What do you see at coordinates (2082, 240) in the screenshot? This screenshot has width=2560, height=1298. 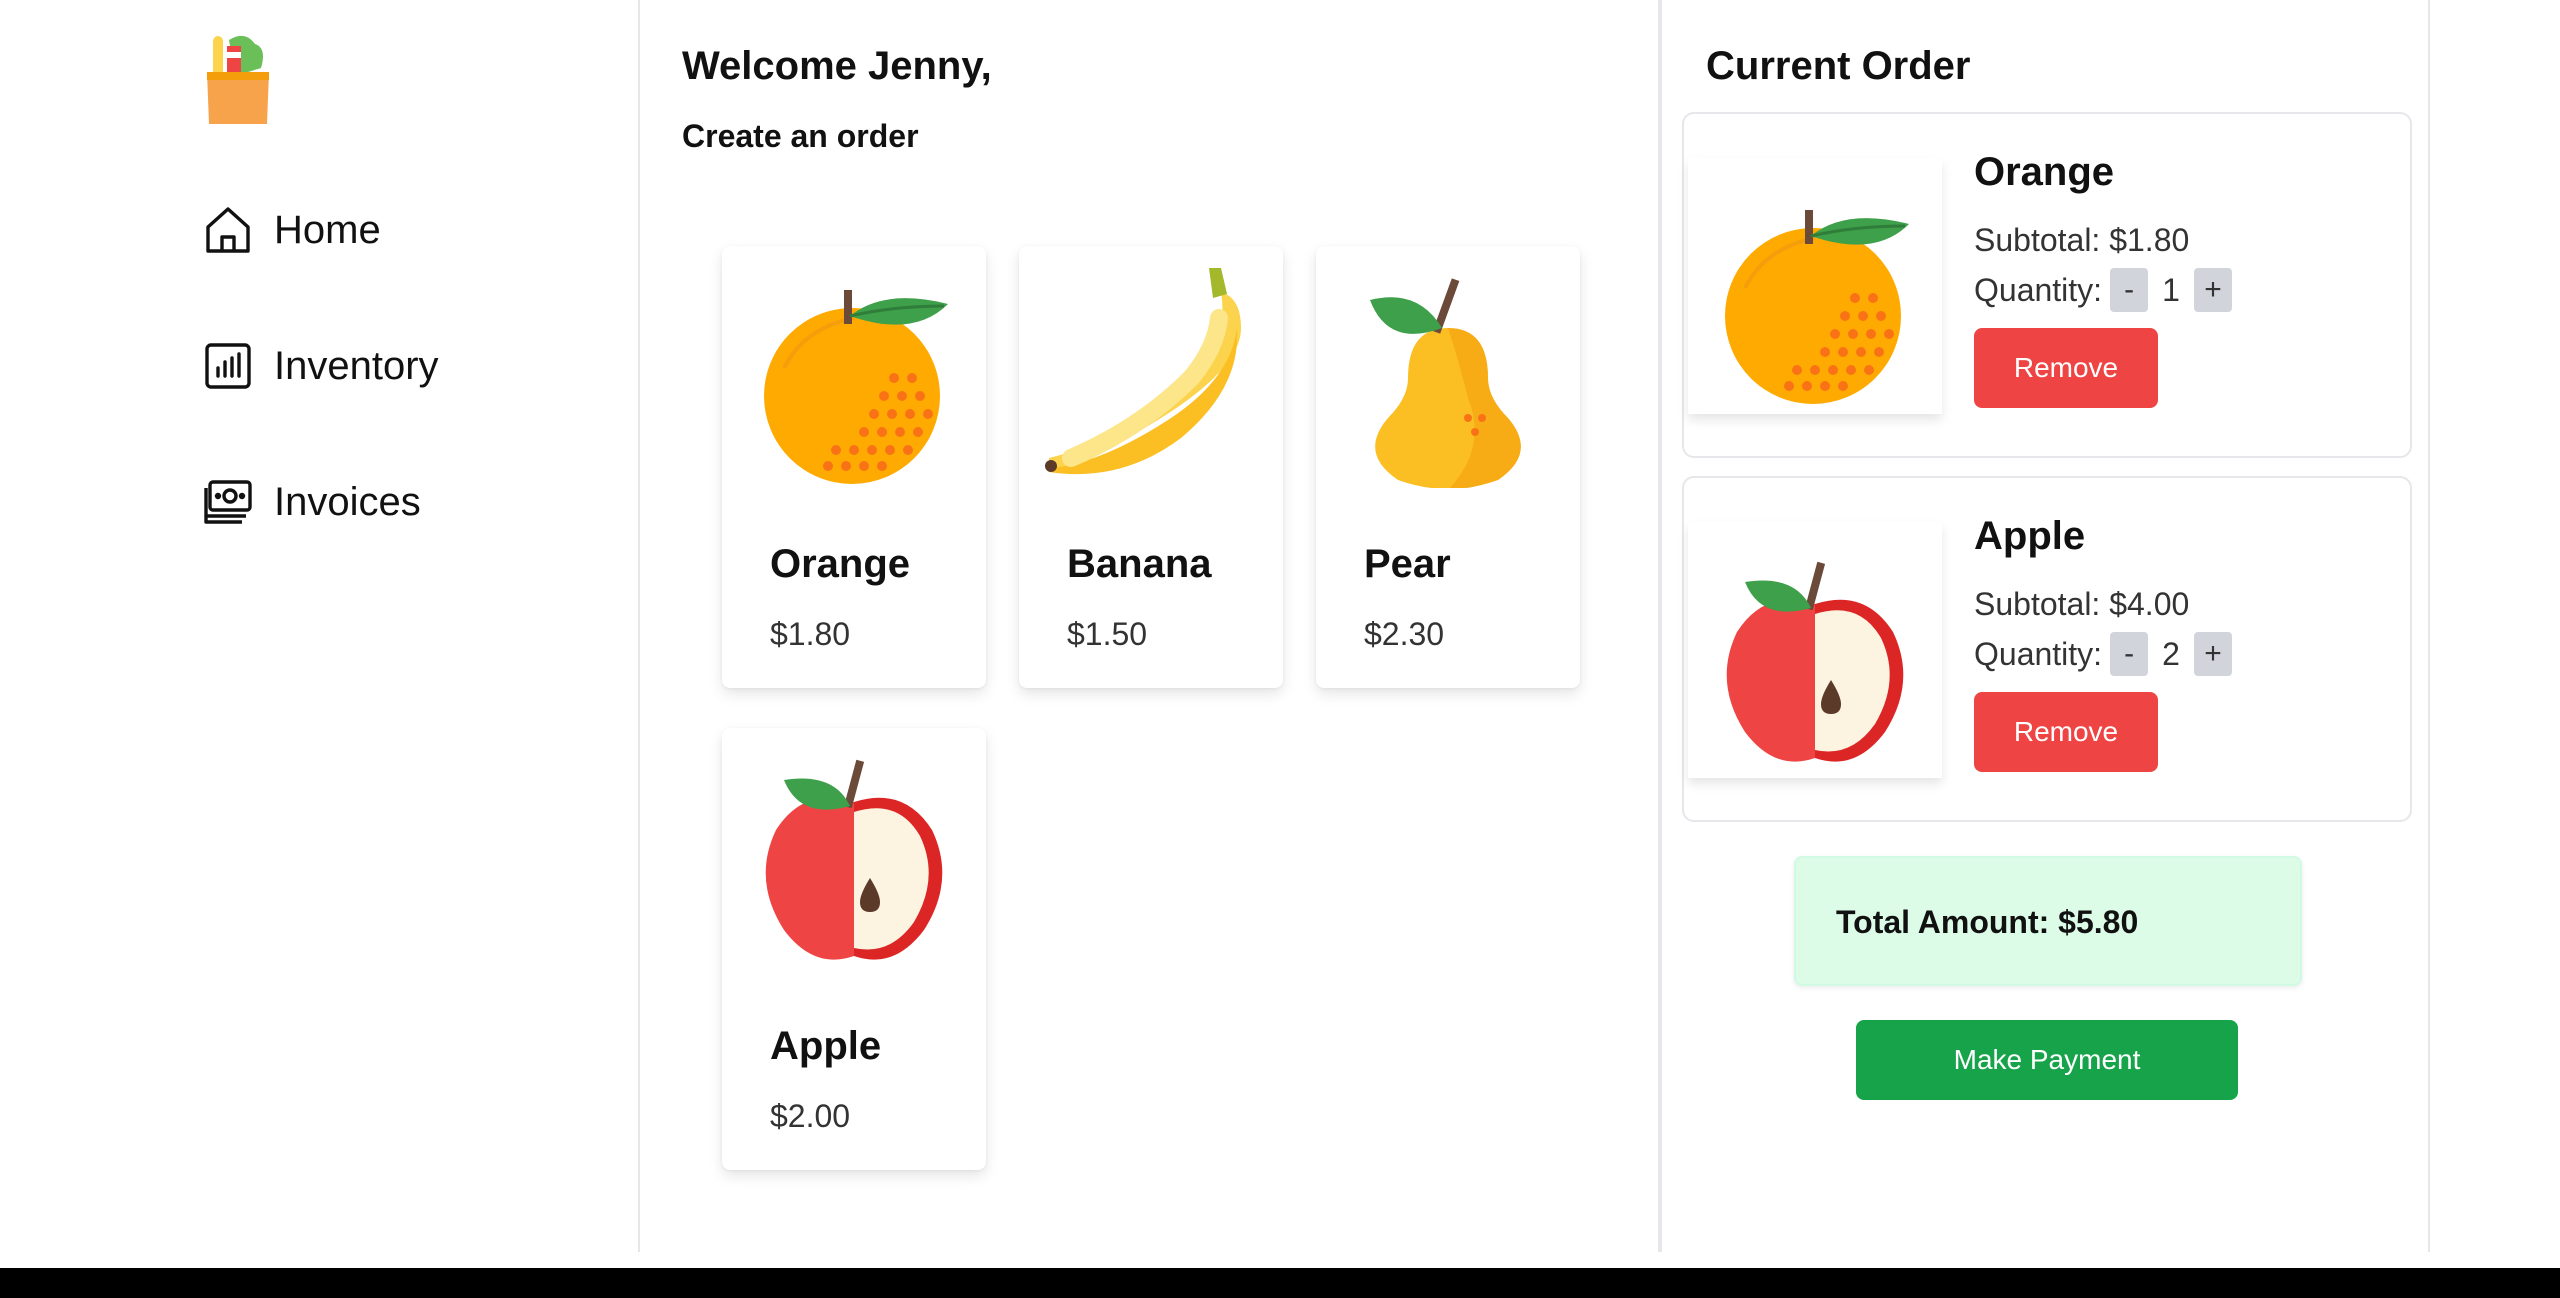 I see `order-item-subtotal: Subtotal: $1.80` at bounding box center [2082, 240].